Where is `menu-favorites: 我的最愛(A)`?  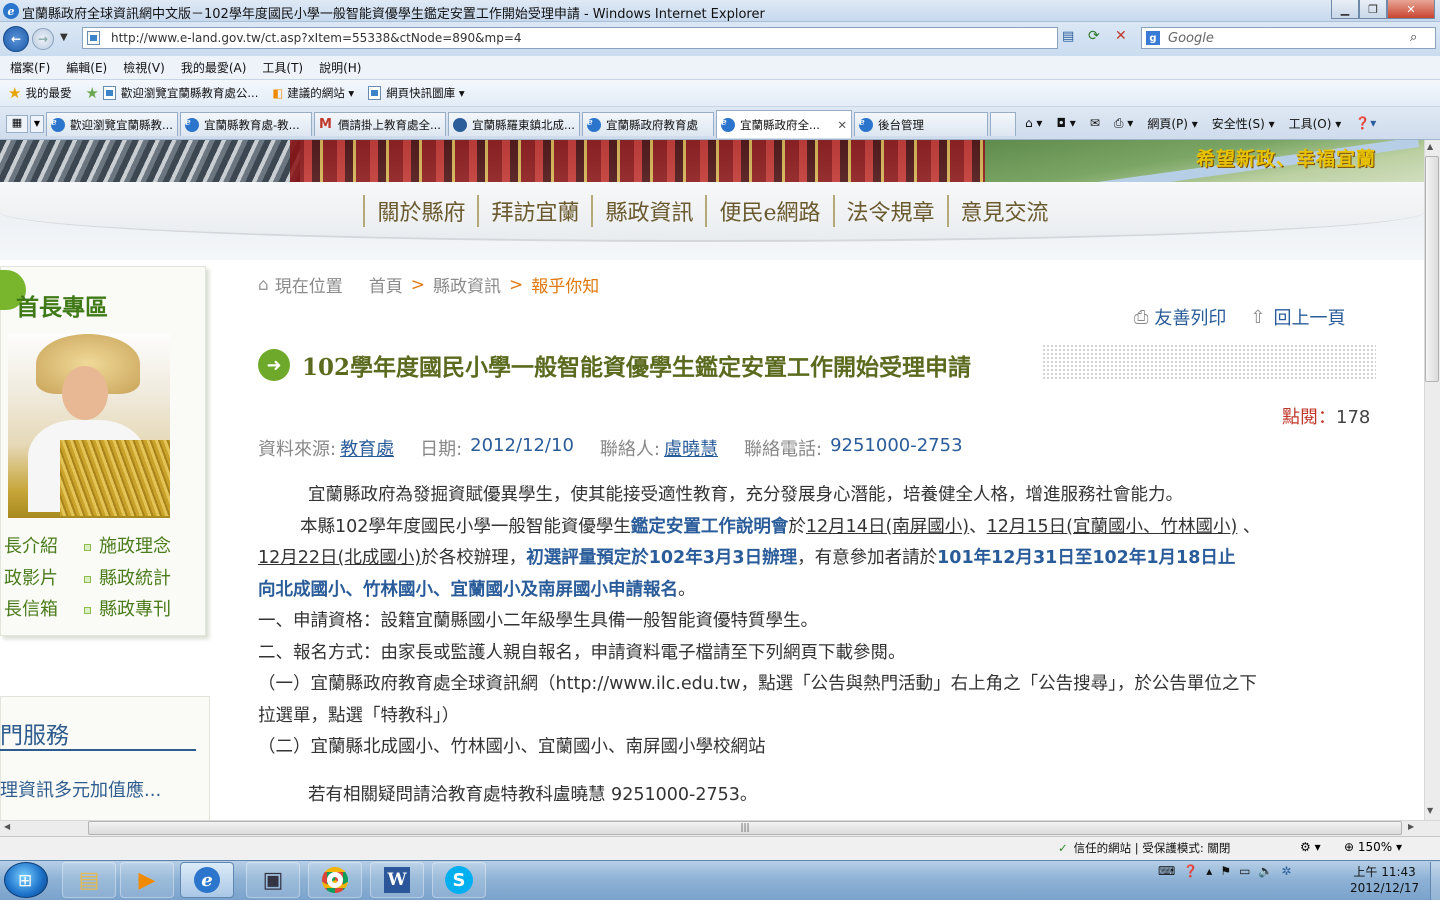 menu-favorites: 我的最愛(A) is located at coordinates (214, 67).